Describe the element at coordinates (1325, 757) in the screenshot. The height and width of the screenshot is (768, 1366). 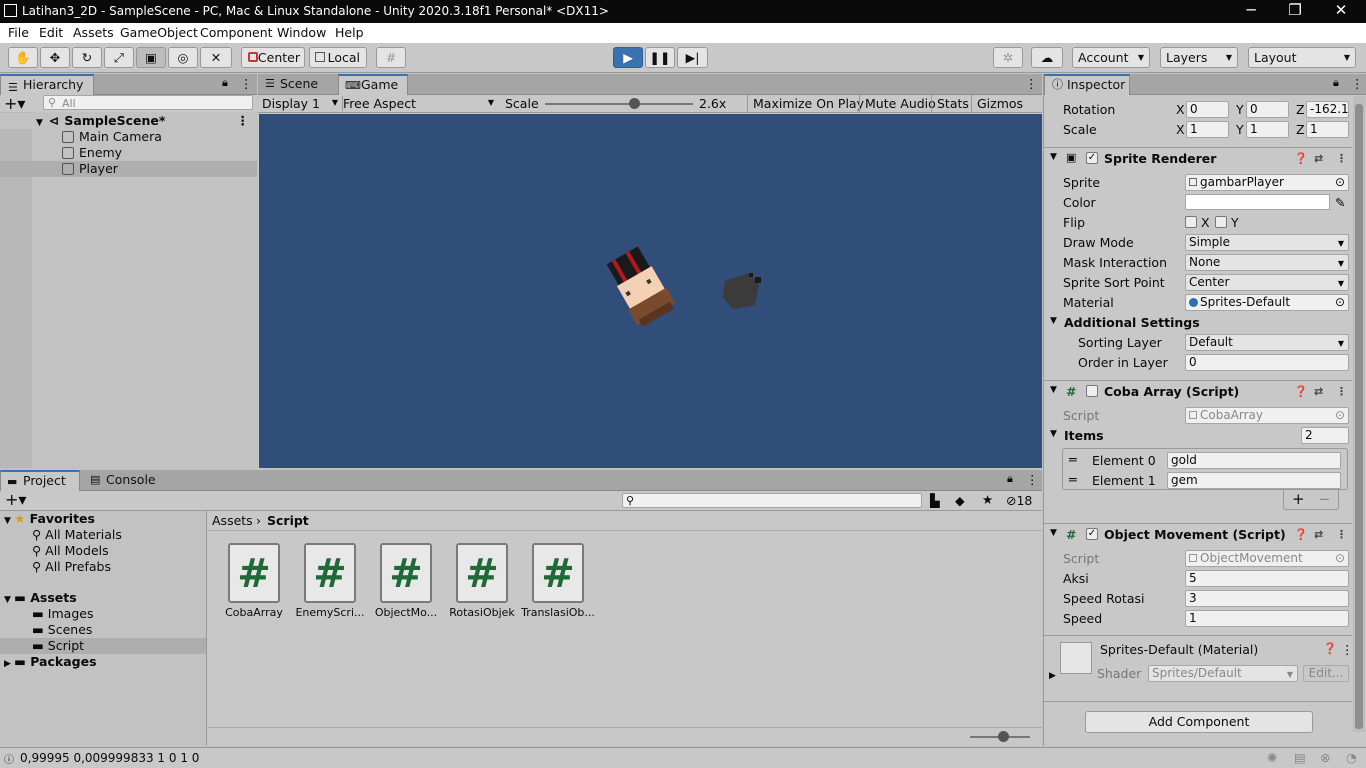
I see `debug-icon: ⊗` at that location.